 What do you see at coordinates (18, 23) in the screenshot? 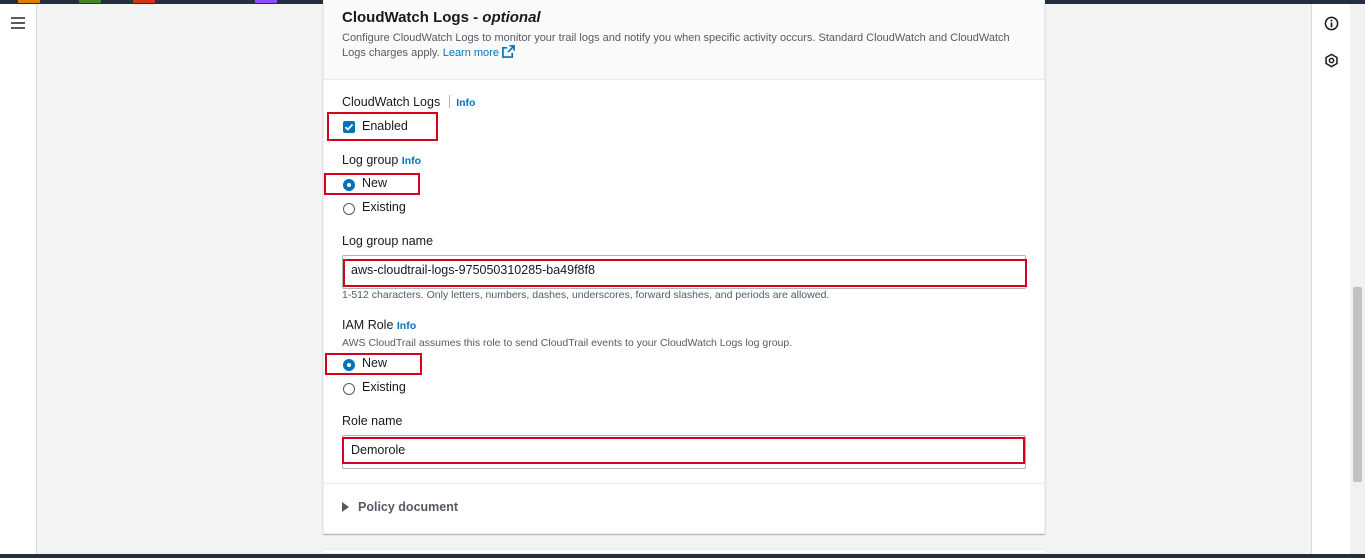
I see `hamburger-menu-icon` at bounding box center [18, 23].